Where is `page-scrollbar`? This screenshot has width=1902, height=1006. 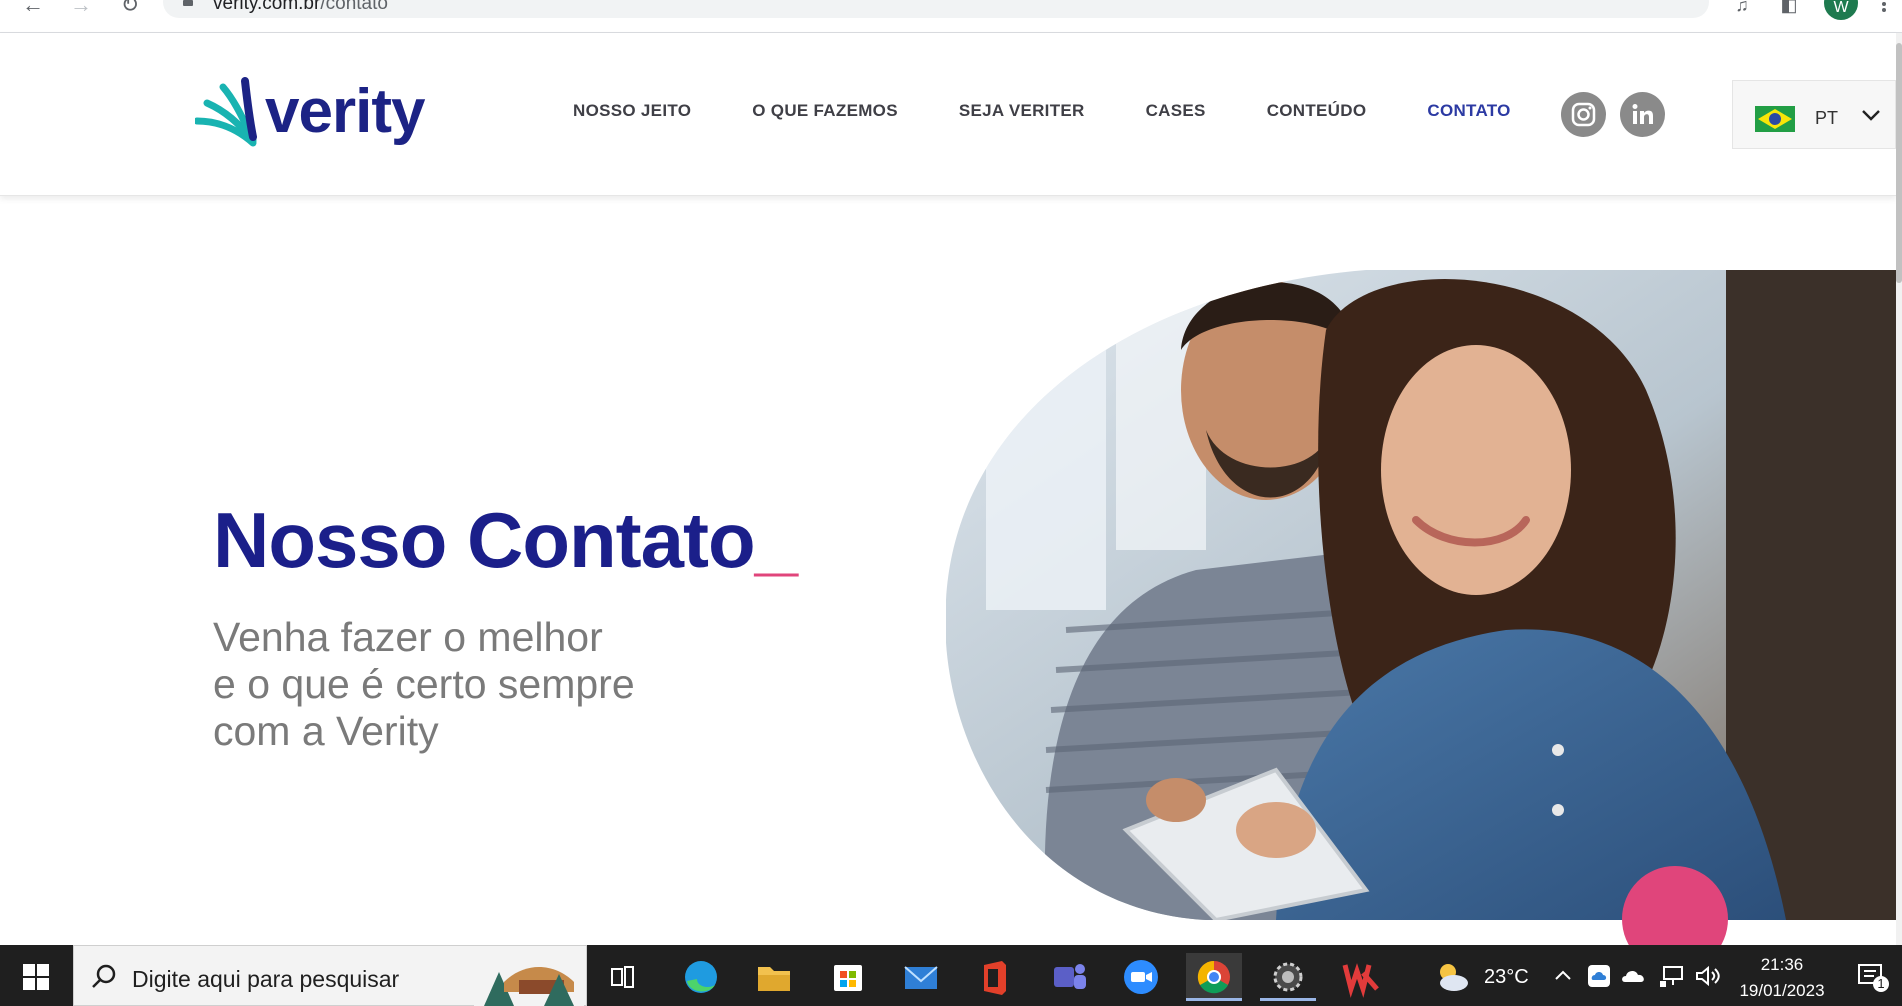
page-scrollbar is located at coordinates (1899, 489).